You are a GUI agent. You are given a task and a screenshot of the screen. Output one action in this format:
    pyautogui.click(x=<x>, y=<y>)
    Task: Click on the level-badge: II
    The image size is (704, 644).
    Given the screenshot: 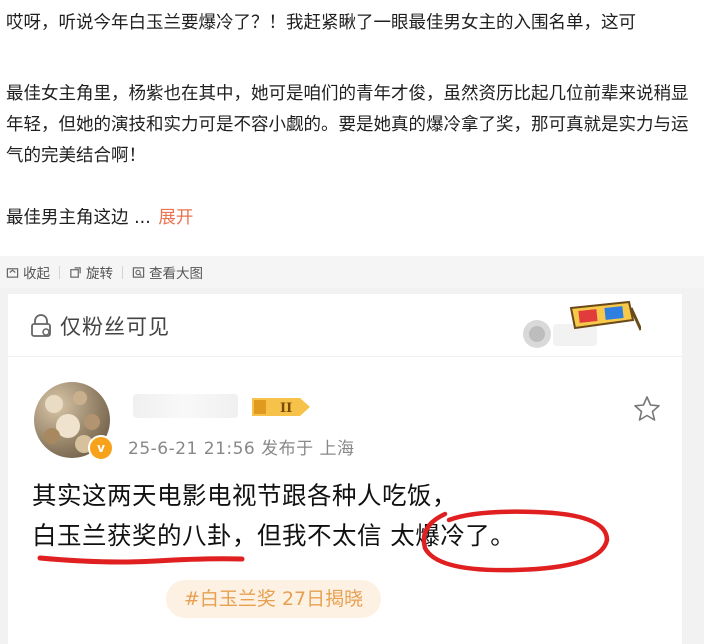 What is the action you would take?
    pyautogui.click(x=280, y=407)
    